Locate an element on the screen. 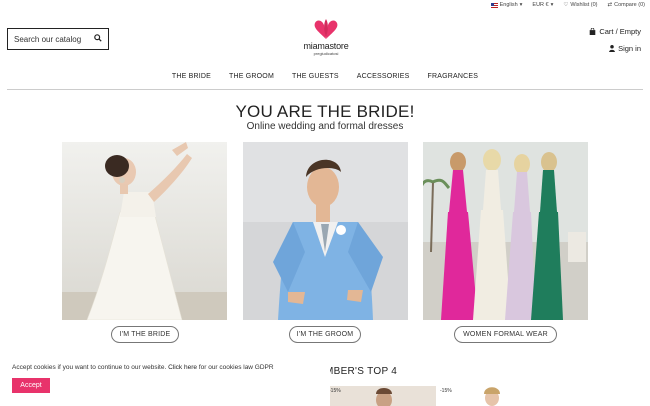  wishlist-link: ♡ Wishlist (0) is located at coordinates (580, 5).